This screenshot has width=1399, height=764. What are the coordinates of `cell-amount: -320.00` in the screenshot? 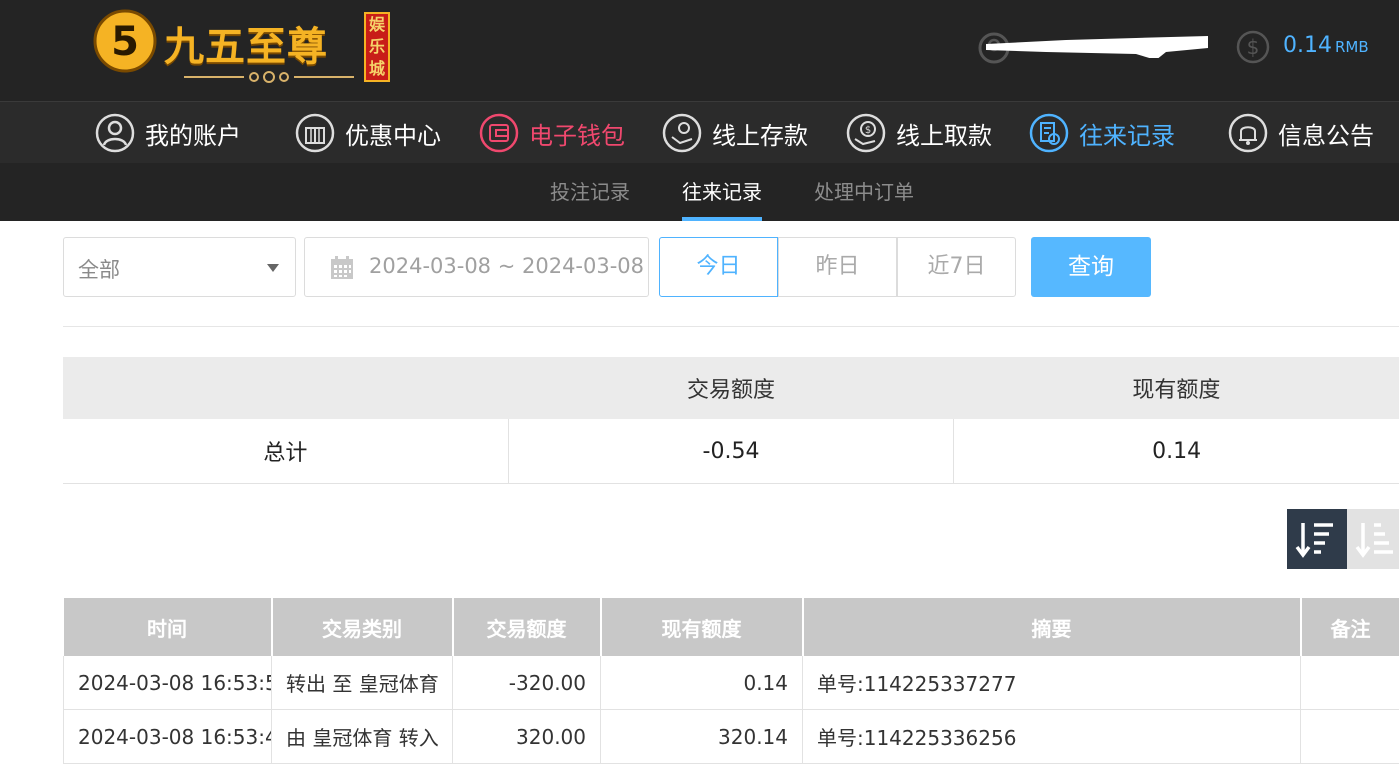 It's located at (527, 683).